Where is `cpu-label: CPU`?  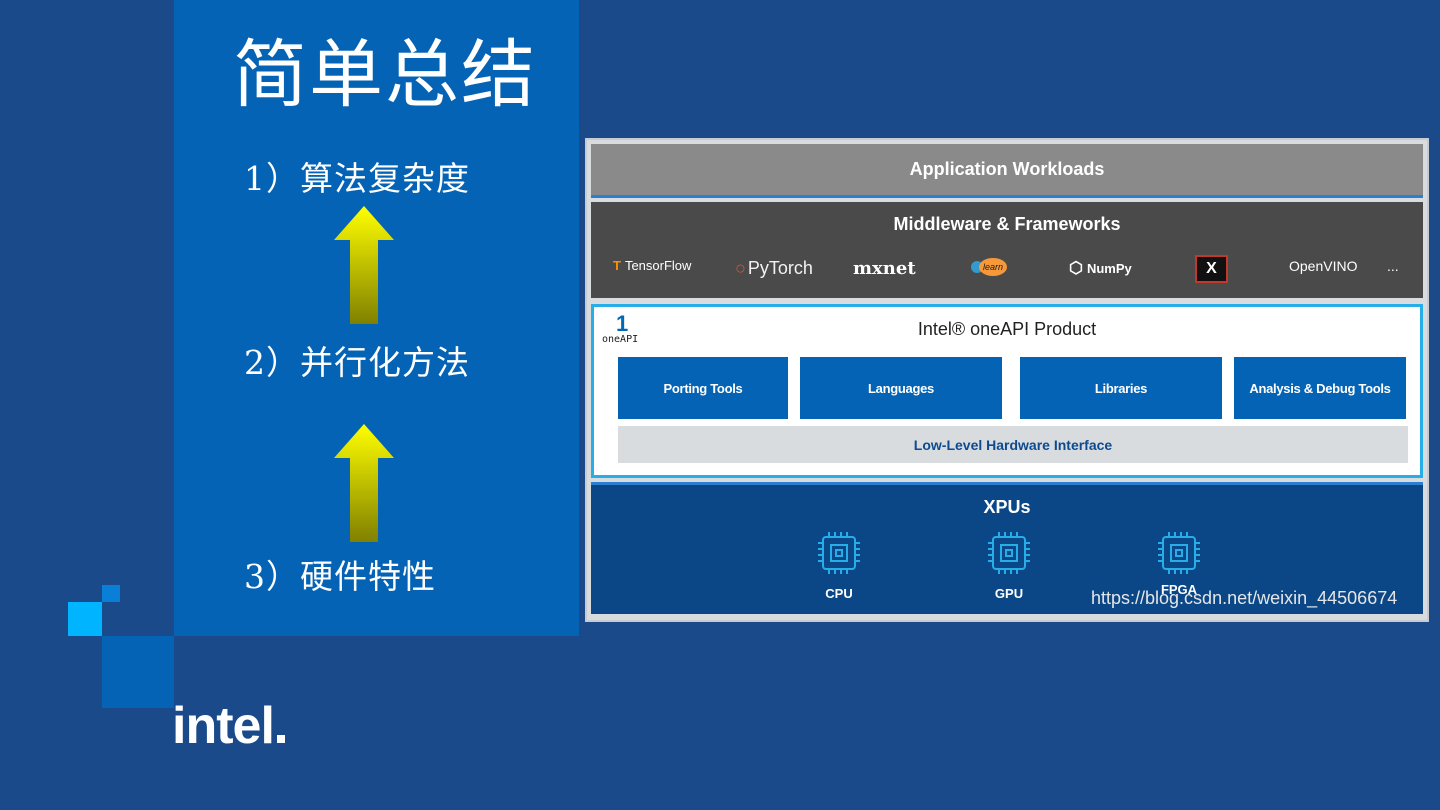
cpu-label: CPU is located at coordinates (839, 593).